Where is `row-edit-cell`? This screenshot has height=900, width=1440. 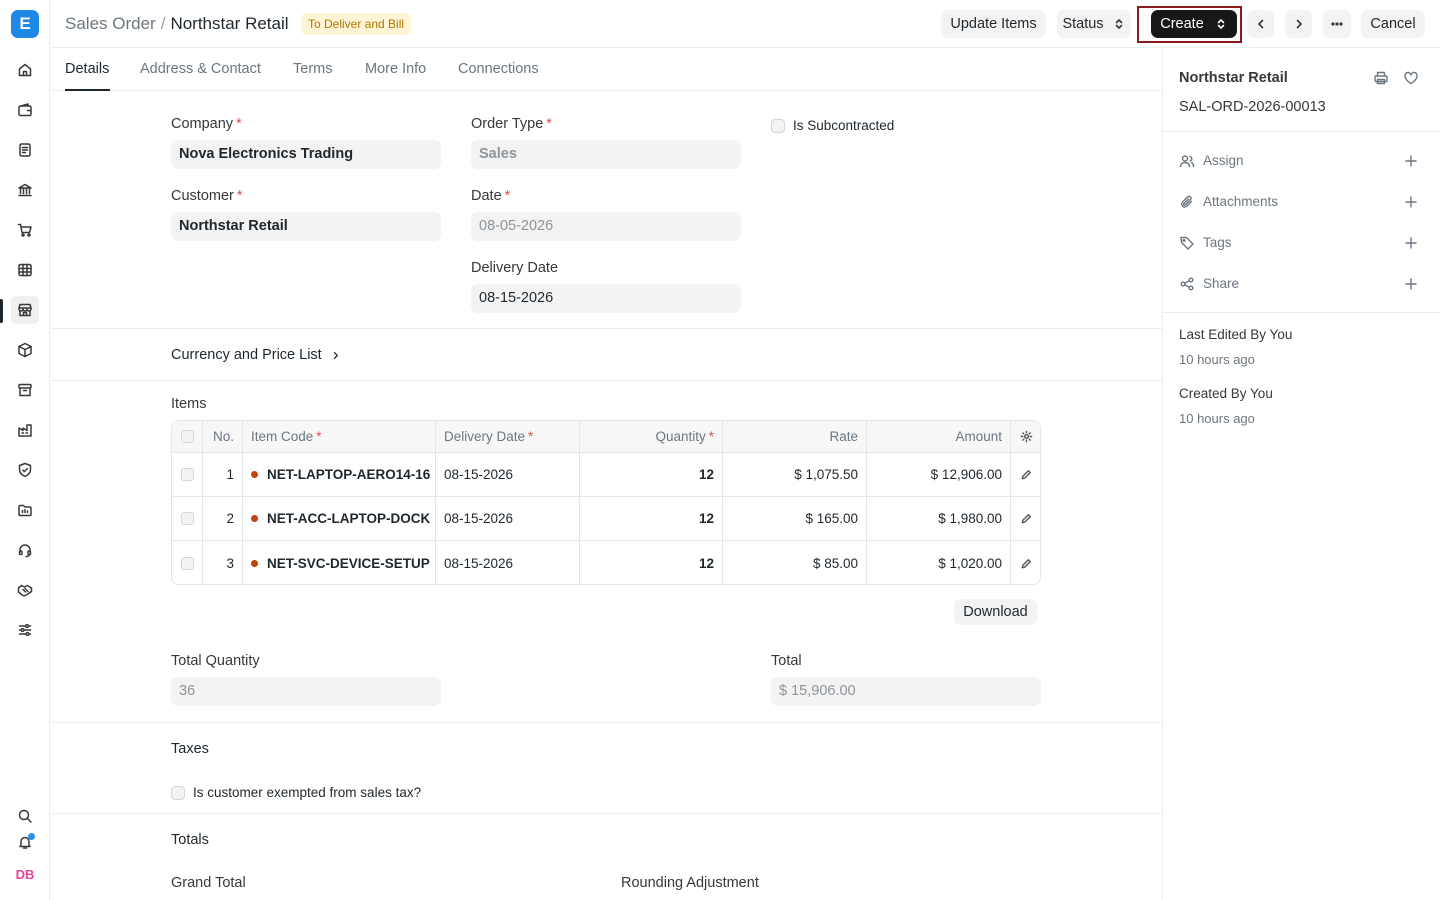 row-edit-cell is located at coordinates (1025, 562).